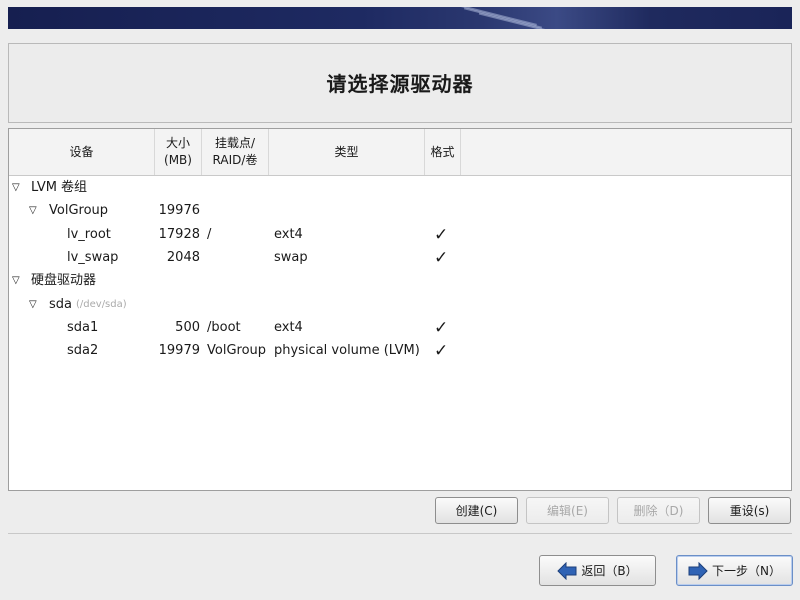 The image size is (800, 600). What do you see at coordinates (291, 257) in the screenshot?
I see `device-type: swap` at bounding box center [291, 257].